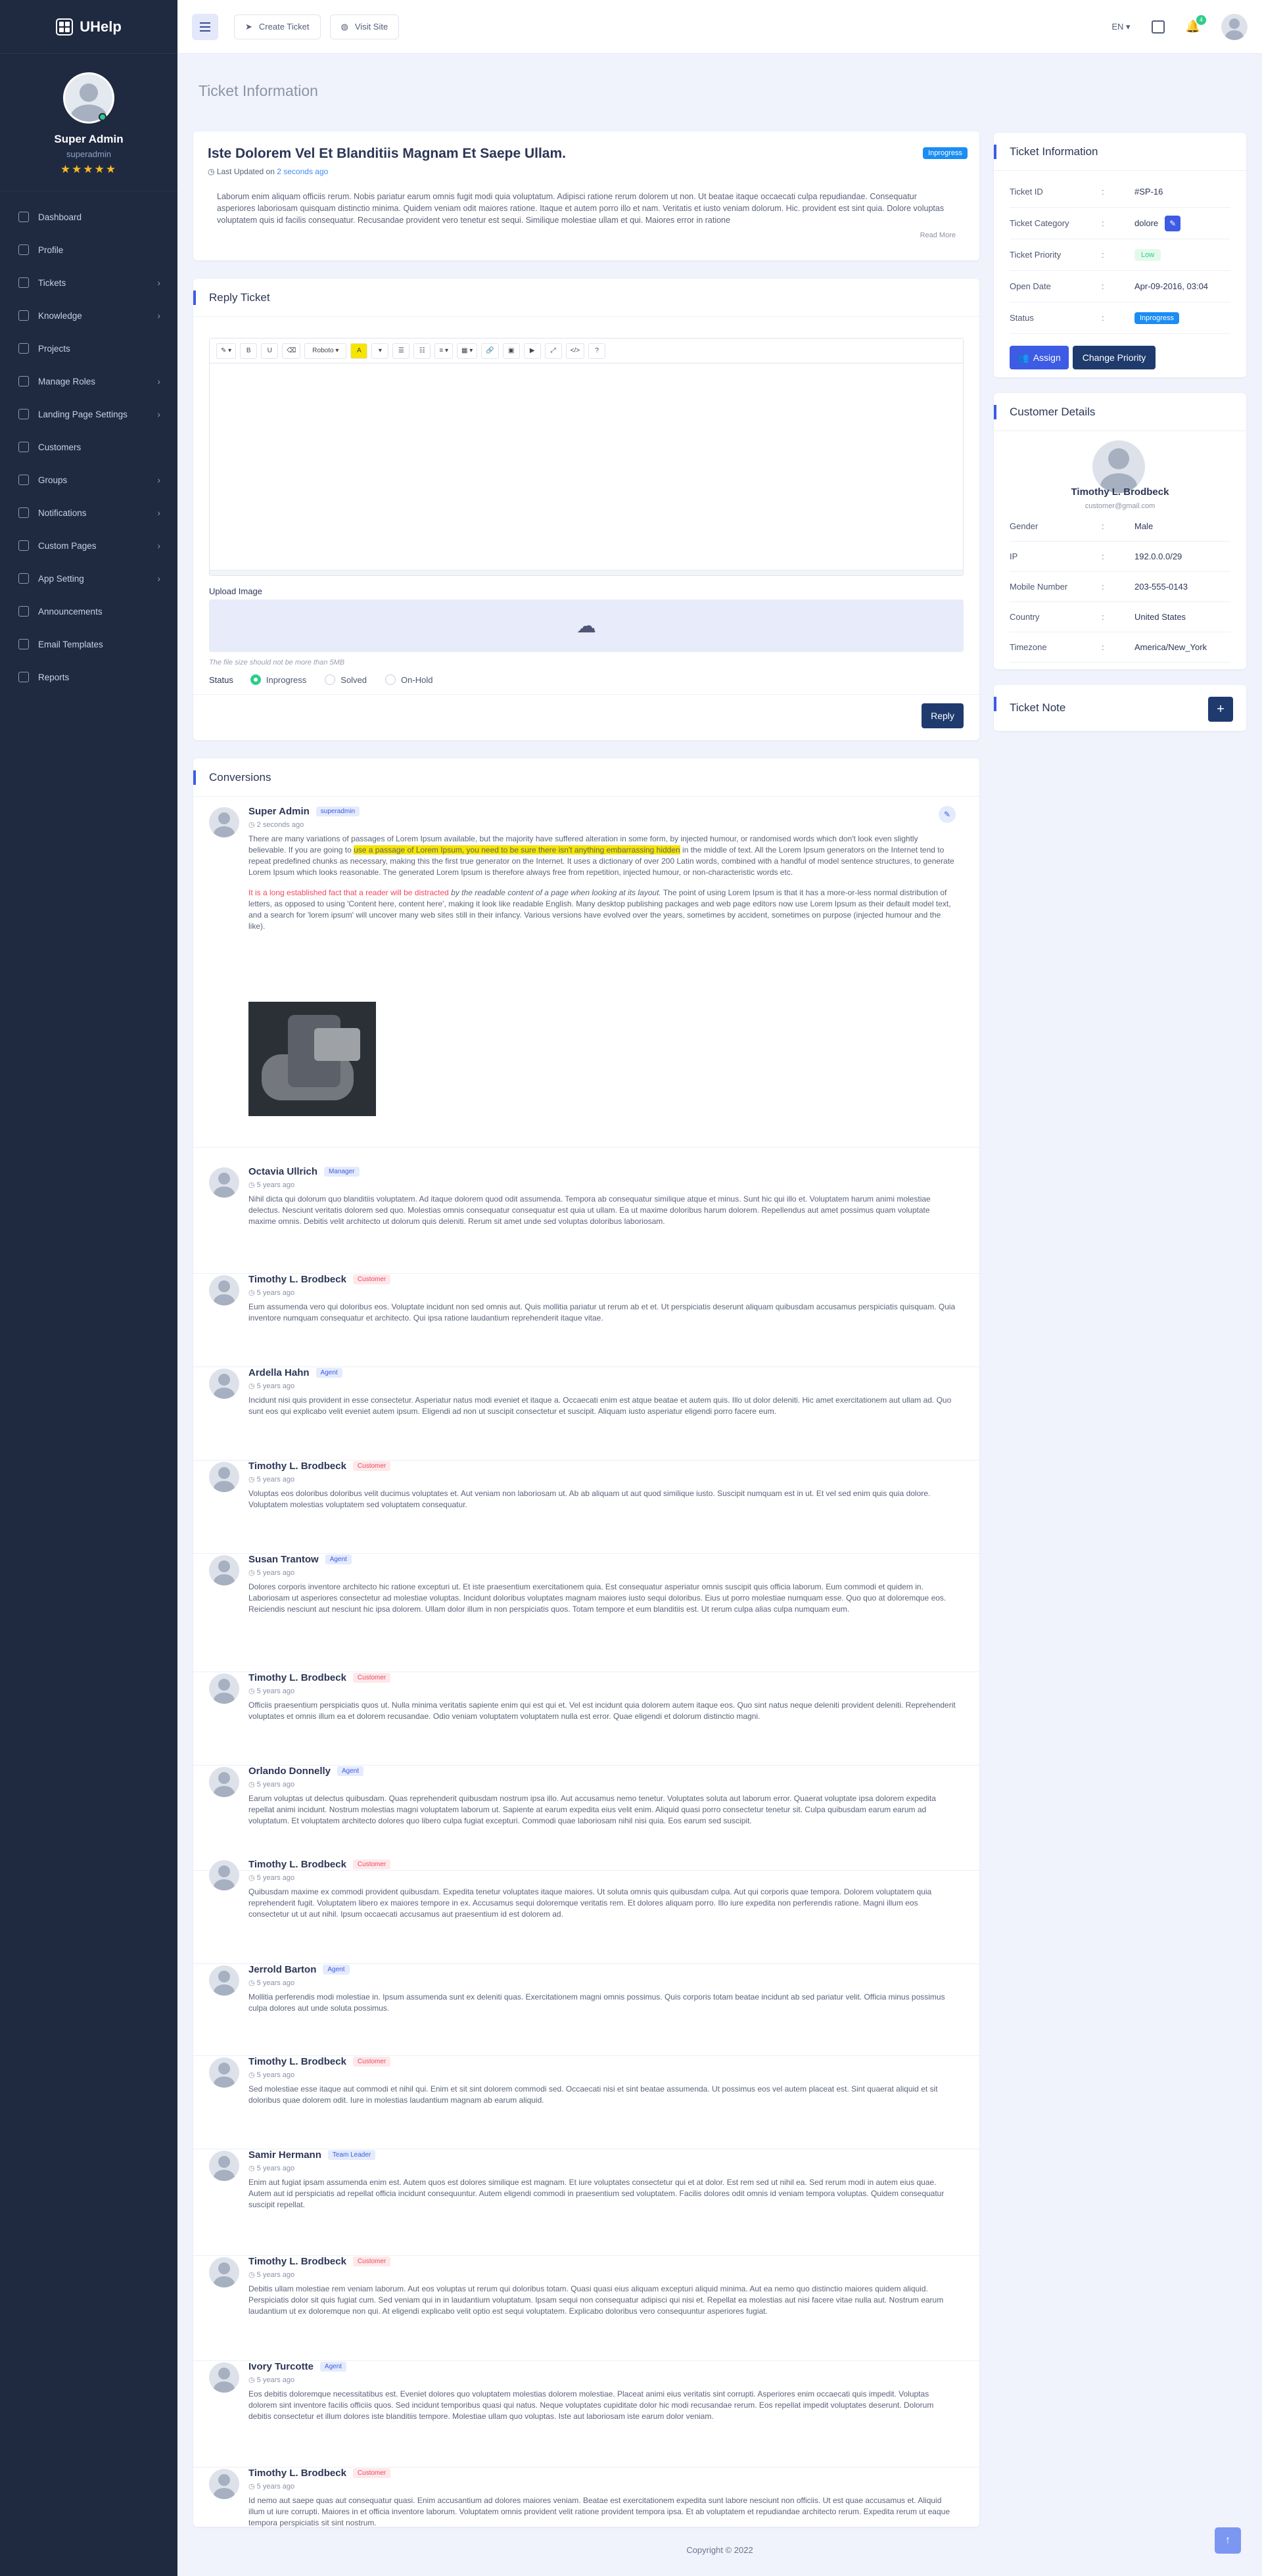  What do you see at coordinates (1196, 24) in the screenshot?
I see `notification-bell-icon: 🔔 4` at bounding box center [1196, 24].